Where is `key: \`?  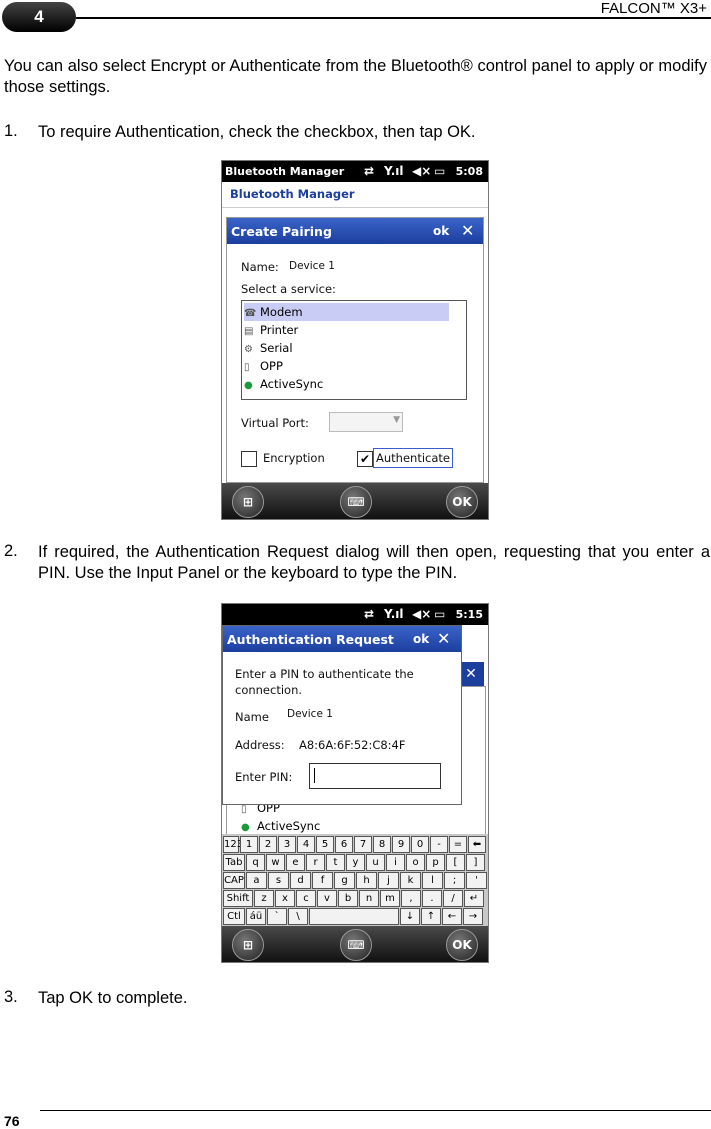 key: \ is located at coordinates (298, 916).